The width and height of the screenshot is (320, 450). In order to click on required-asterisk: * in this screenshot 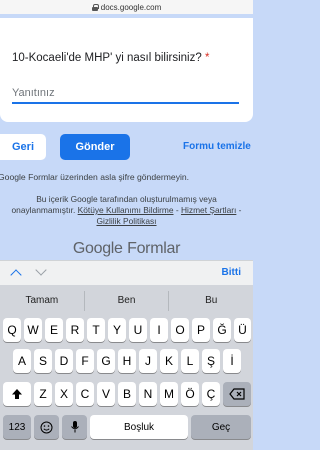, I will do `click(207, 58)`.